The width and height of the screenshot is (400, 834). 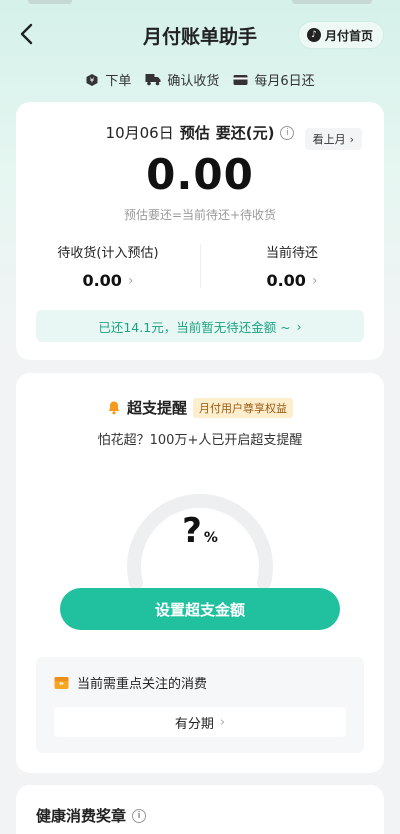 I want to click on reminder-badge: 月付用户尊享权益, so click(x=243, y=407).